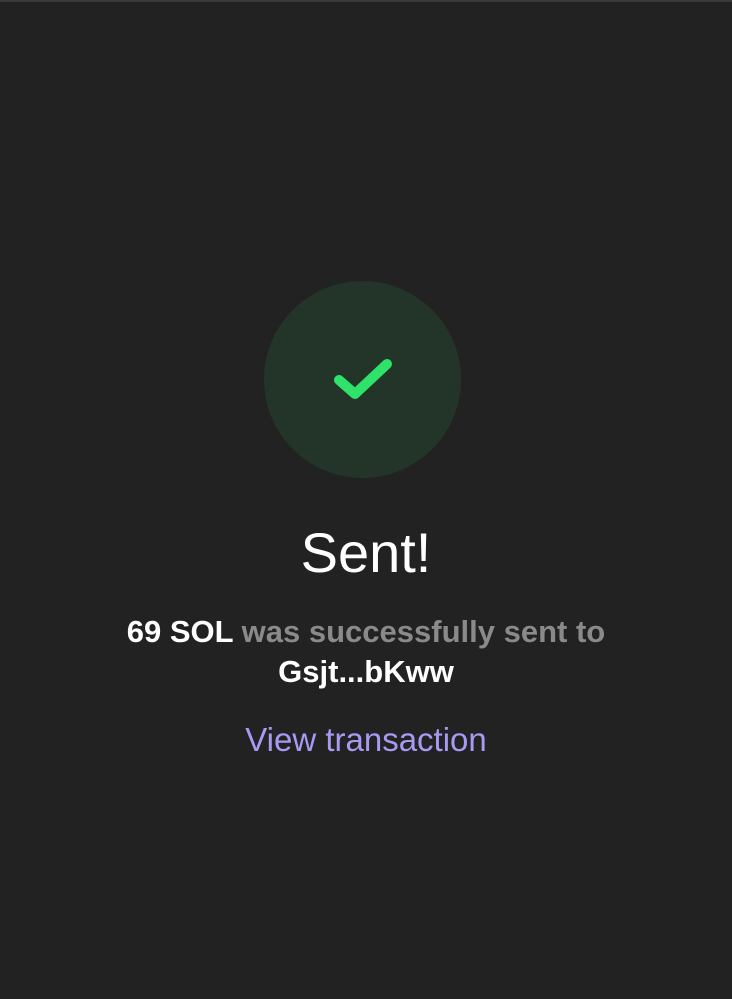  I want to click on view-transaction-link: View transaction, so click(366, 740).